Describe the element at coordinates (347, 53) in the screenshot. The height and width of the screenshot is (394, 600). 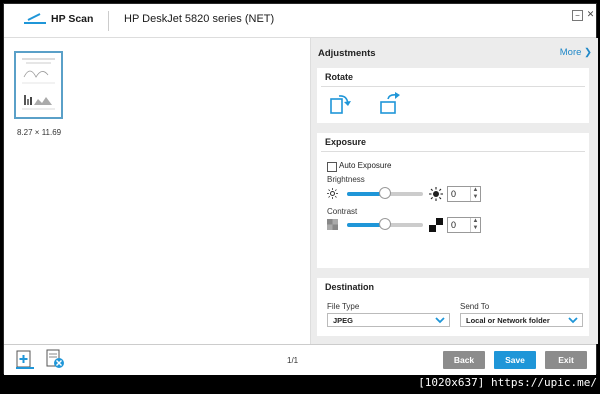
I see `adjustments-title: Adjustments` at that location.